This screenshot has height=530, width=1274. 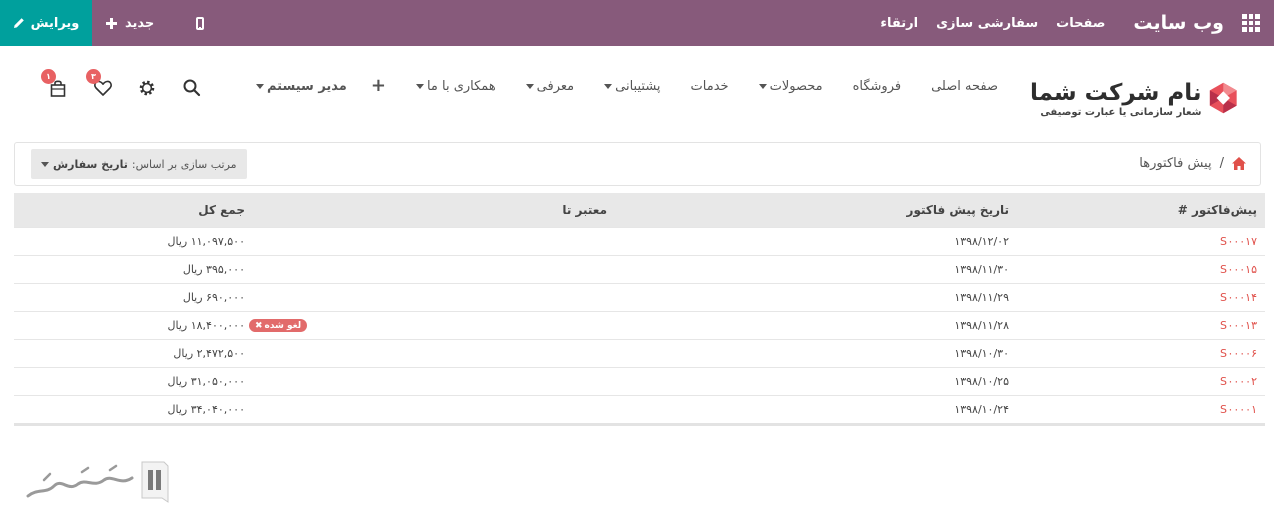 I want to click on mobile-preview-button, so click(x=200, y=23).